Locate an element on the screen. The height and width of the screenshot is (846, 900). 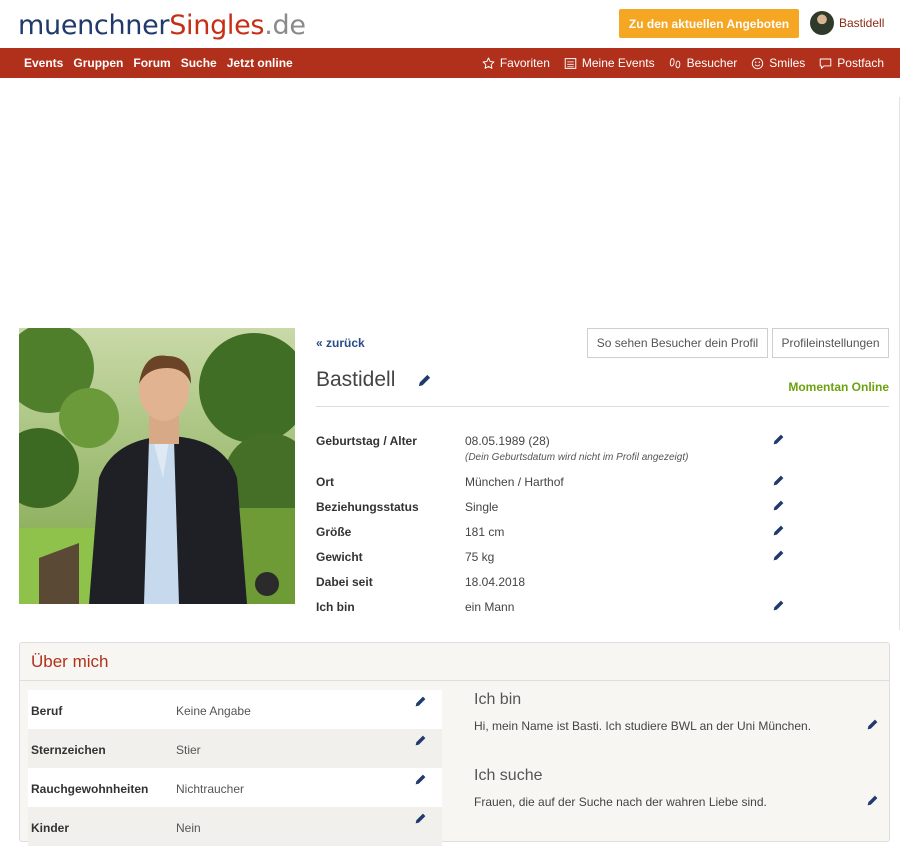
visitor-view-button: So sehen Besucher dein Profil is located at coordinates (677, 343).